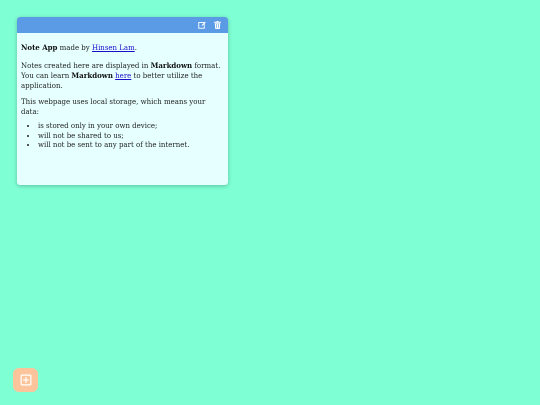  What do you see at coordinates (135, 48) in the screenshot?
I see `intro-period: .` at bounding box center [135, 48].